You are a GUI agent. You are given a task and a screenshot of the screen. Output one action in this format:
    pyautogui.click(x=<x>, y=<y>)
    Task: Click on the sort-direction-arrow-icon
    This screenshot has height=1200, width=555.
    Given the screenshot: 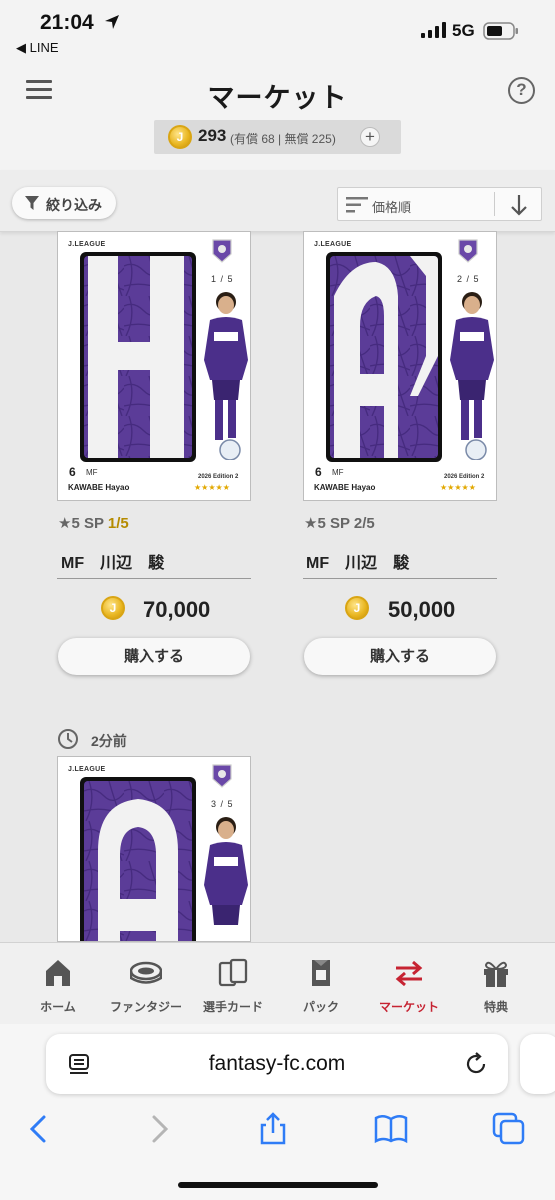 What is the action you would take?
    pyautogui.click(x=519, y=205)
    